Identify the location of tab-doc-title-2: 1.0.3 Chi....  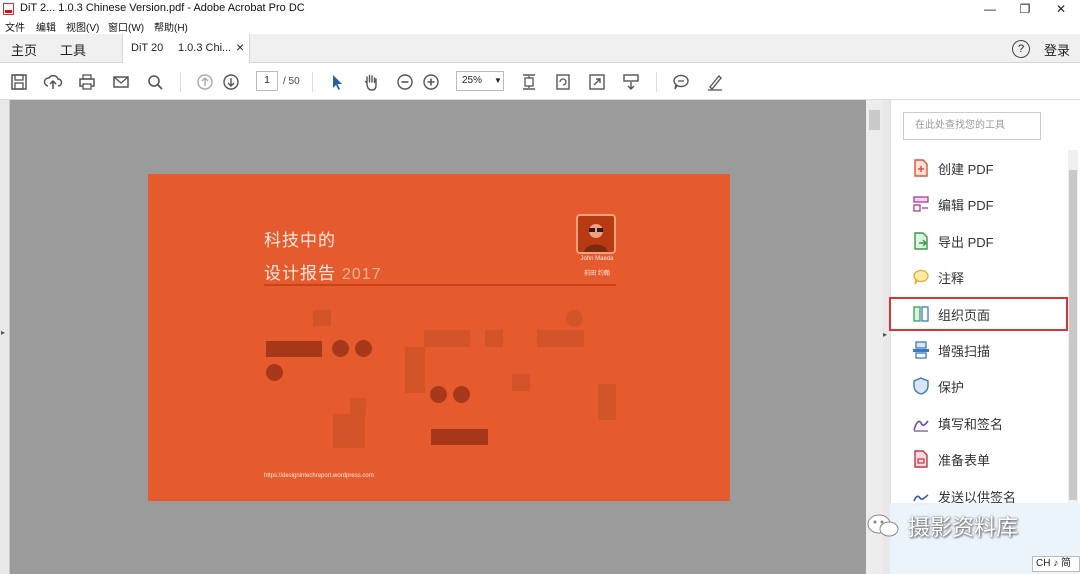
(205, 48).